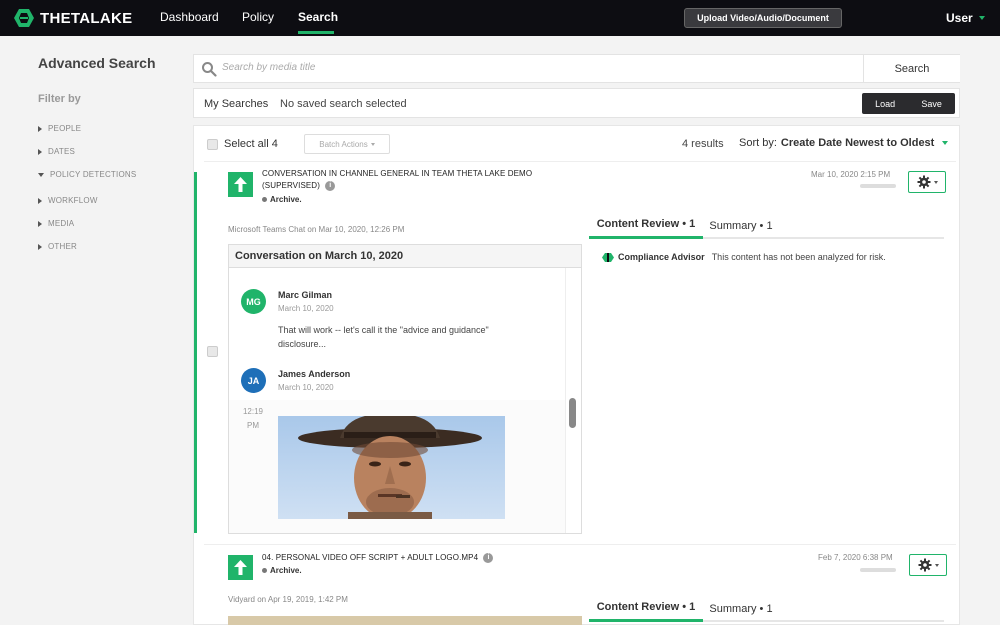 The image size is (1000, 625). What do you see at coordinates (253, 419) in the screenshot?
I see `message-time: 12:19 PM` at bounding box center [253, 419].